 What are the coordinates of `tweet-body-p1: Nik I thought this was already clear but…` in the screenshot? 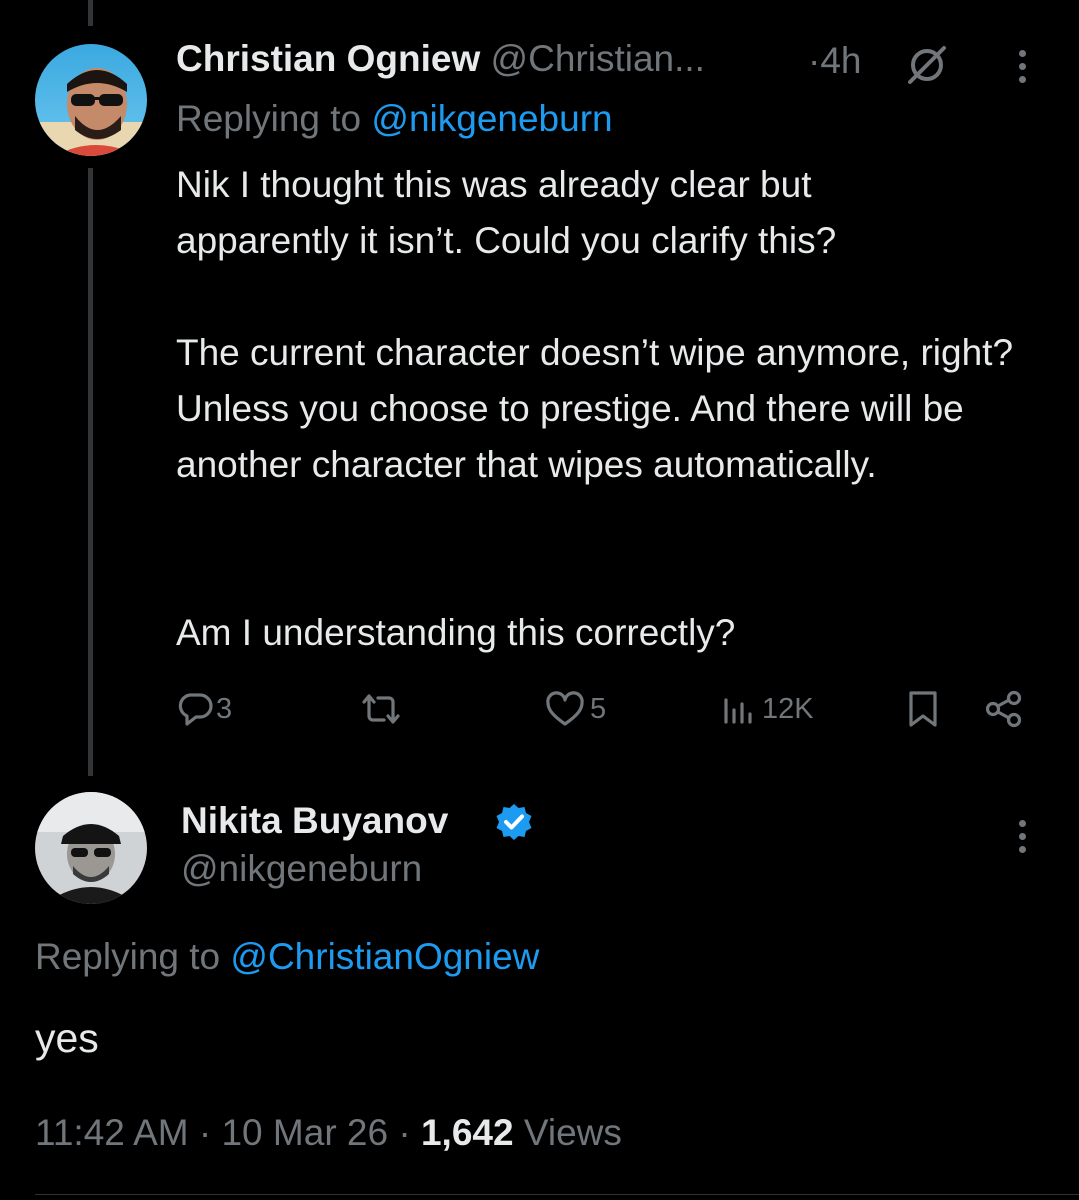 It's located at (506, 212).